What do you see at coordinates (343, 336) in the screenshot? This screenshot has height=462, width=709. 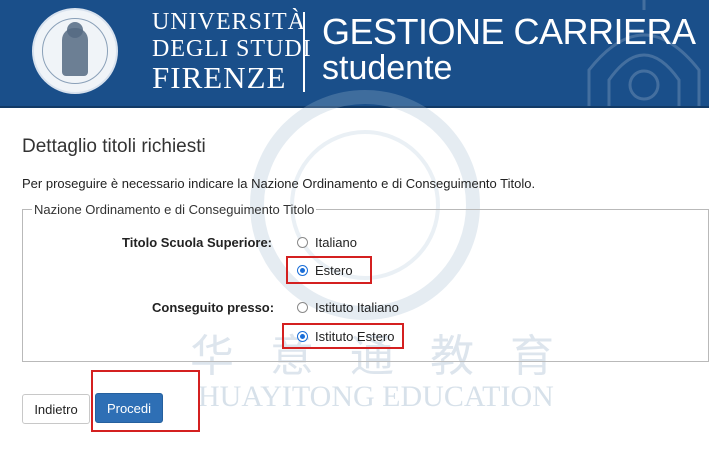 I see `highlight-box-istituto-estero` at bounding box center [343, 336].